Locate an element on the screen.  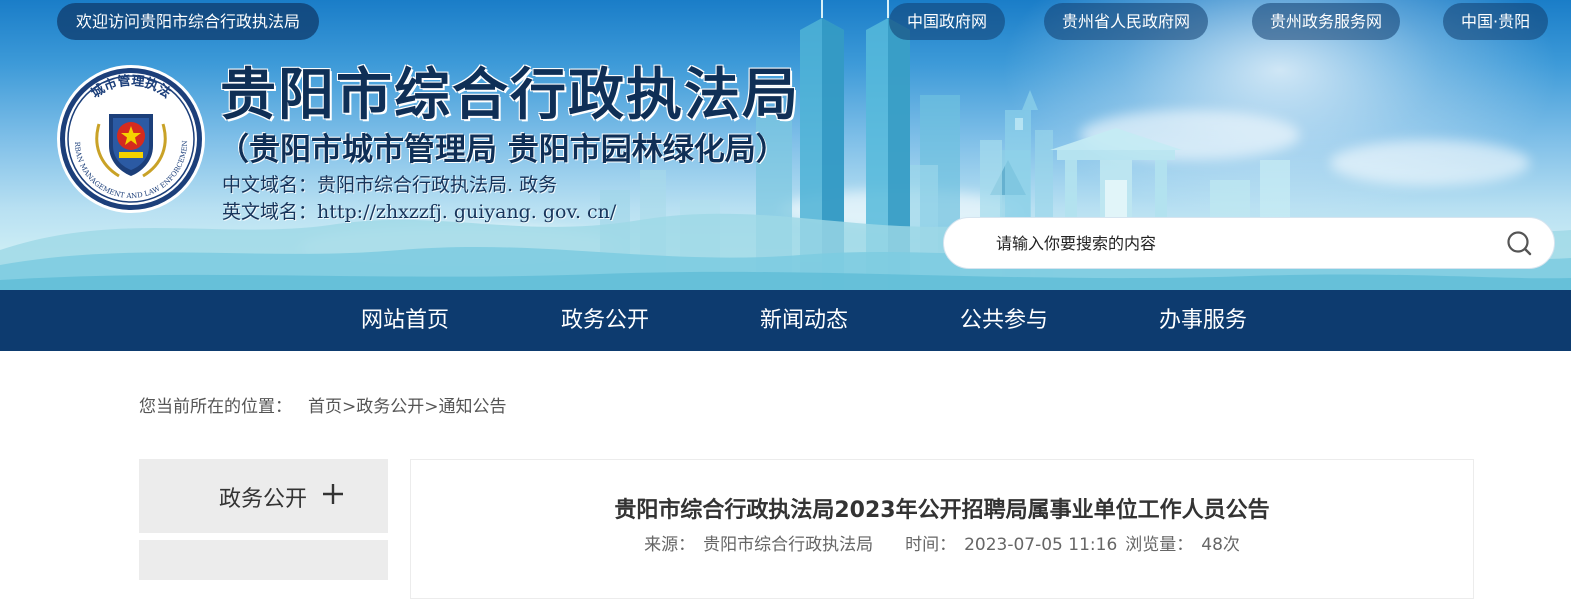
nav-government-affairs: 政务公开 is located at coordinates (605, 320).